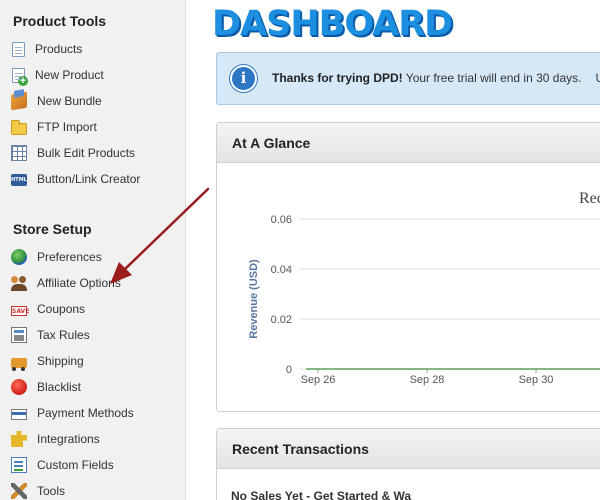 The width and height of the screenshot is (600, 500). Describe the element at coordinates (59, 387) in the screenshot. I see `sidebar-item-label: Blacklist` at that location.